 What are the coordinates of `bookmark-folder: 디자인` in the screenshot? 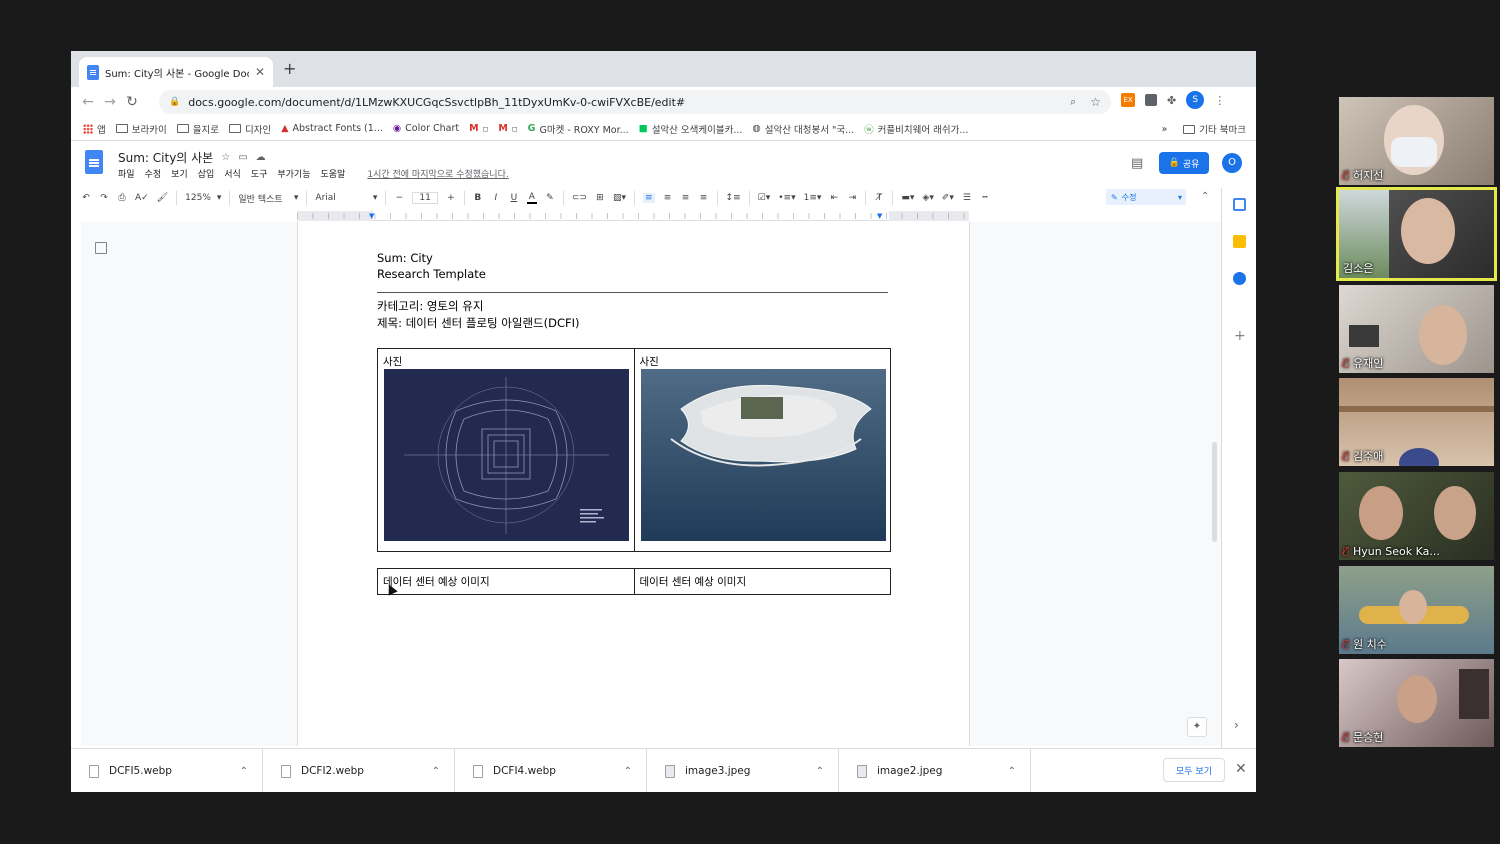 It's located at (249, 129).